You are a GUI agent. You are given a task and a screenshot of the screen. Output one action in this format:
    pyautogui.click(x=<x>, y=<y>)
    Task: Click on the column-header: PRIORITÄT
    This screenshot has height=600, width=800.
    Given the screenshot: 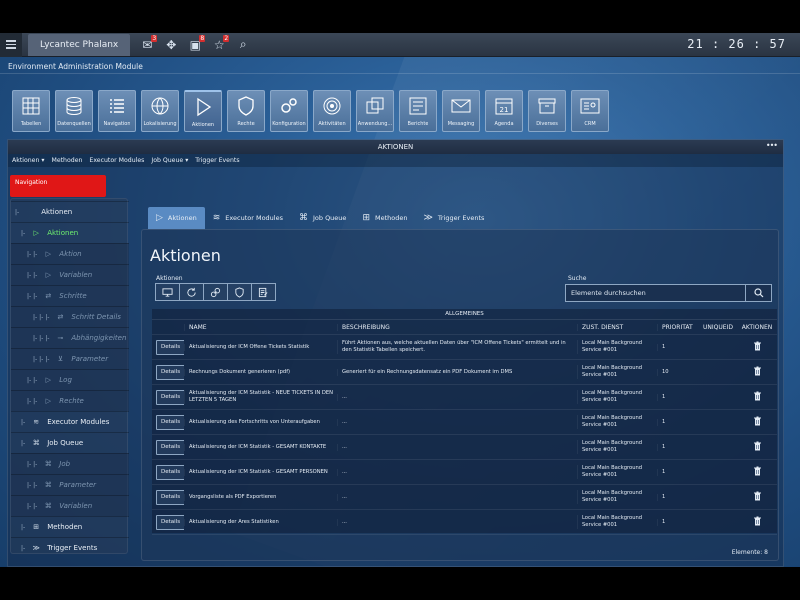 What is the action you would take?
    pyautogui.click(x=678, y=327)
    